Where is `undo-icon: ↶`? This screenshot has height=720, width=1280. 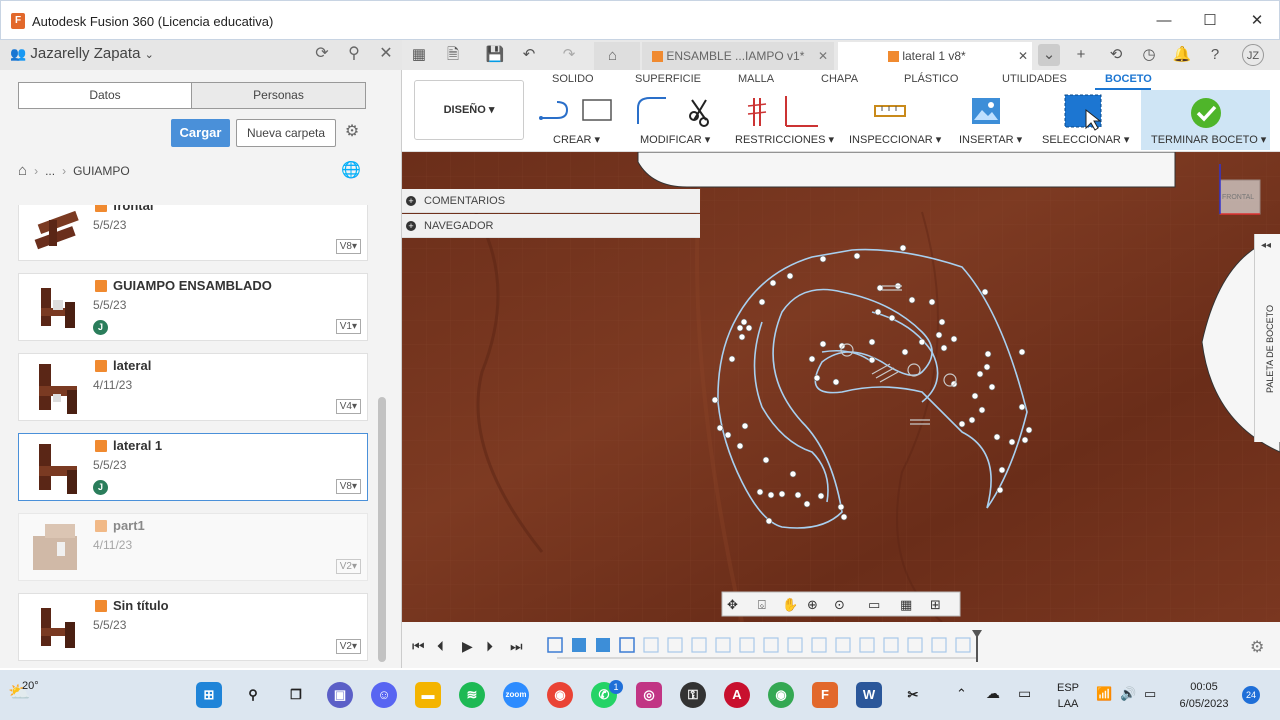
undo-icon: ↶ is located at coordinates (529, 55).